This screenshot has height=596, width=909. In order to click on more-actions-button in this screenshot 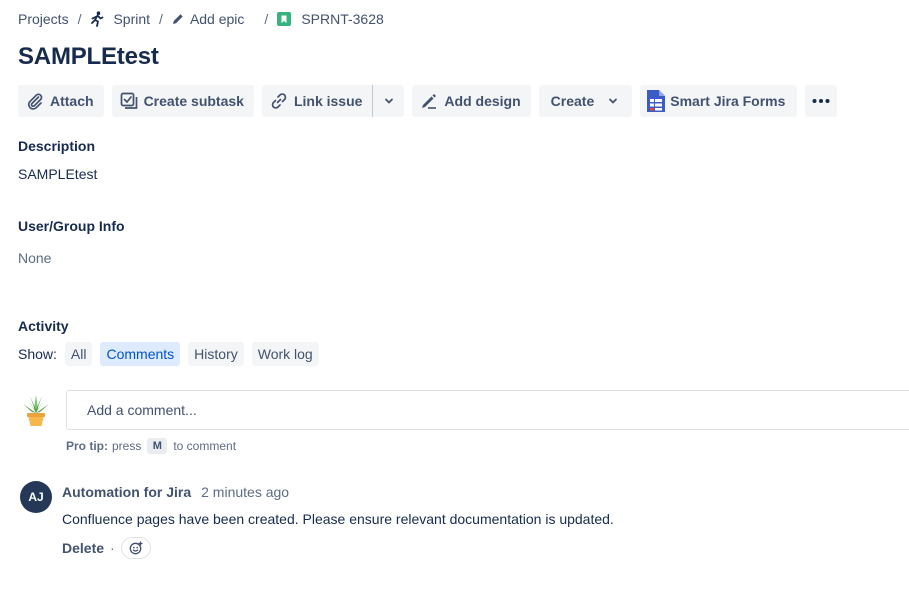, I will do `click(821, 101)`.